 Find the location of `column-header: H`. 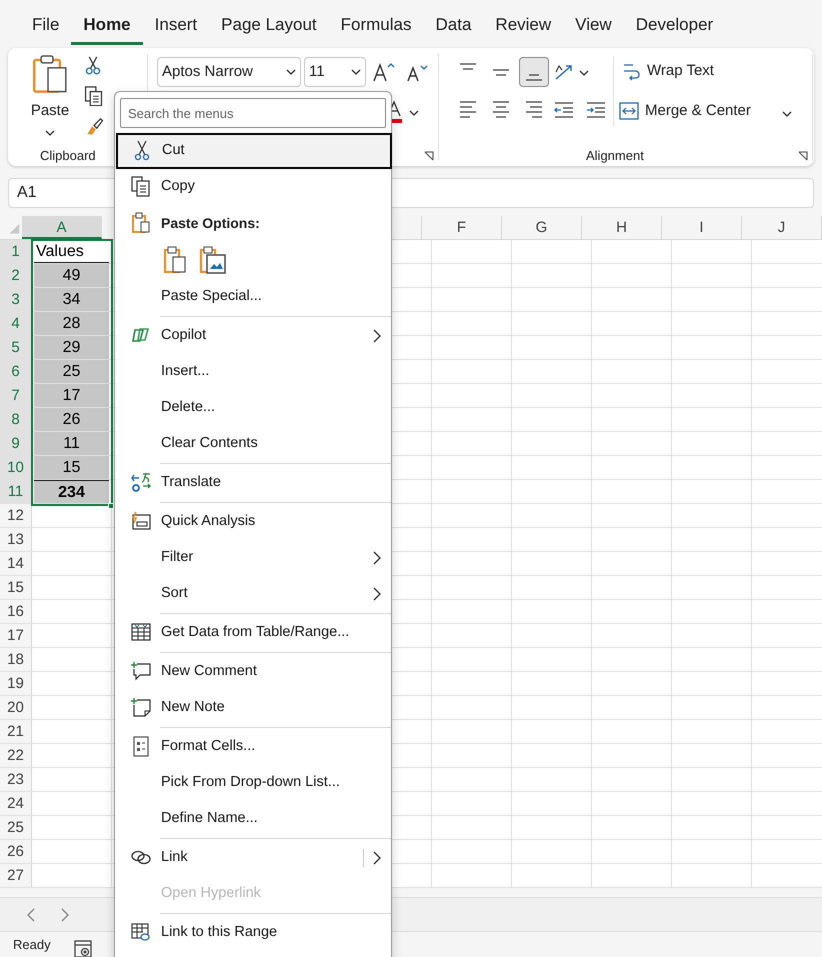

column-header: H is located at coordinates (622, 227).